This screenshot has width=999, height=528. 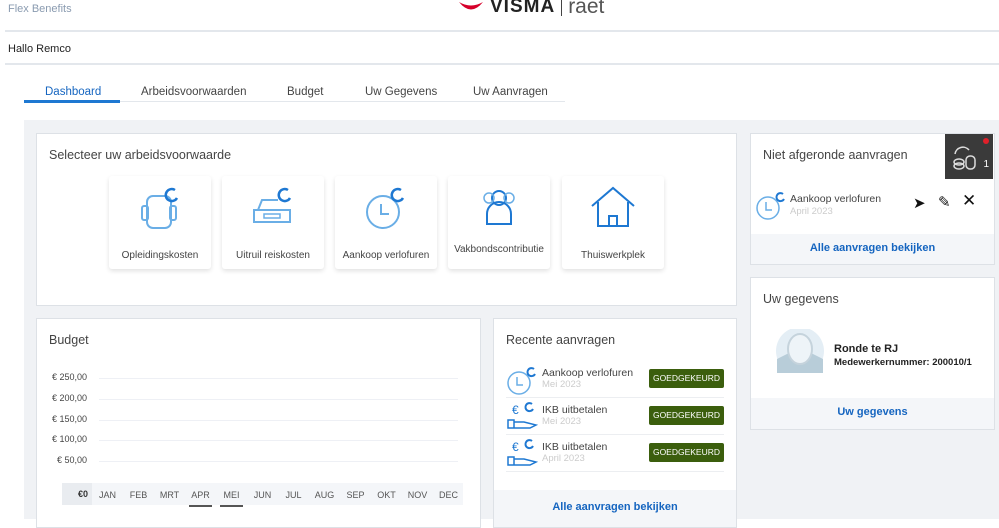 I want to click on recent-request-item: € IKB uitbetalen April 2023 GOEDGEKEURD, so click(x=615, y=453).